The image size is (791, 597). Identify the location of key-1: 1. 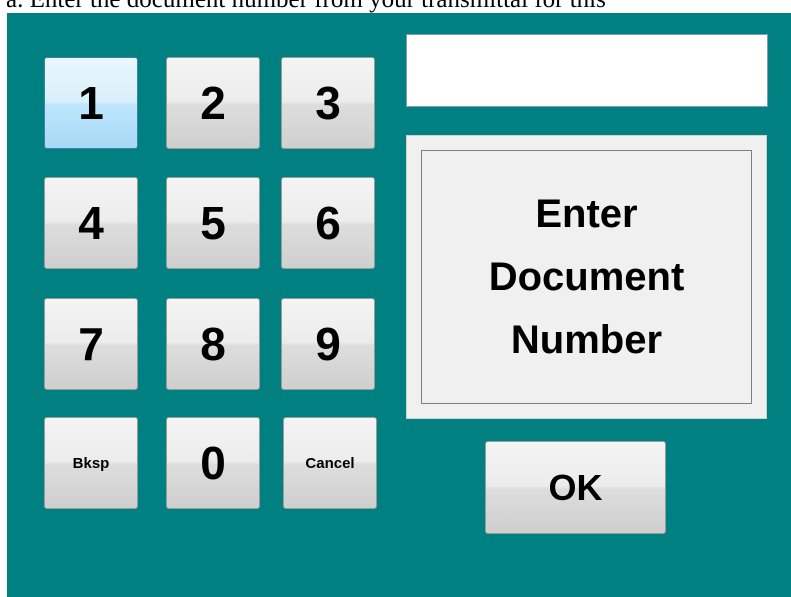
(91, 103).